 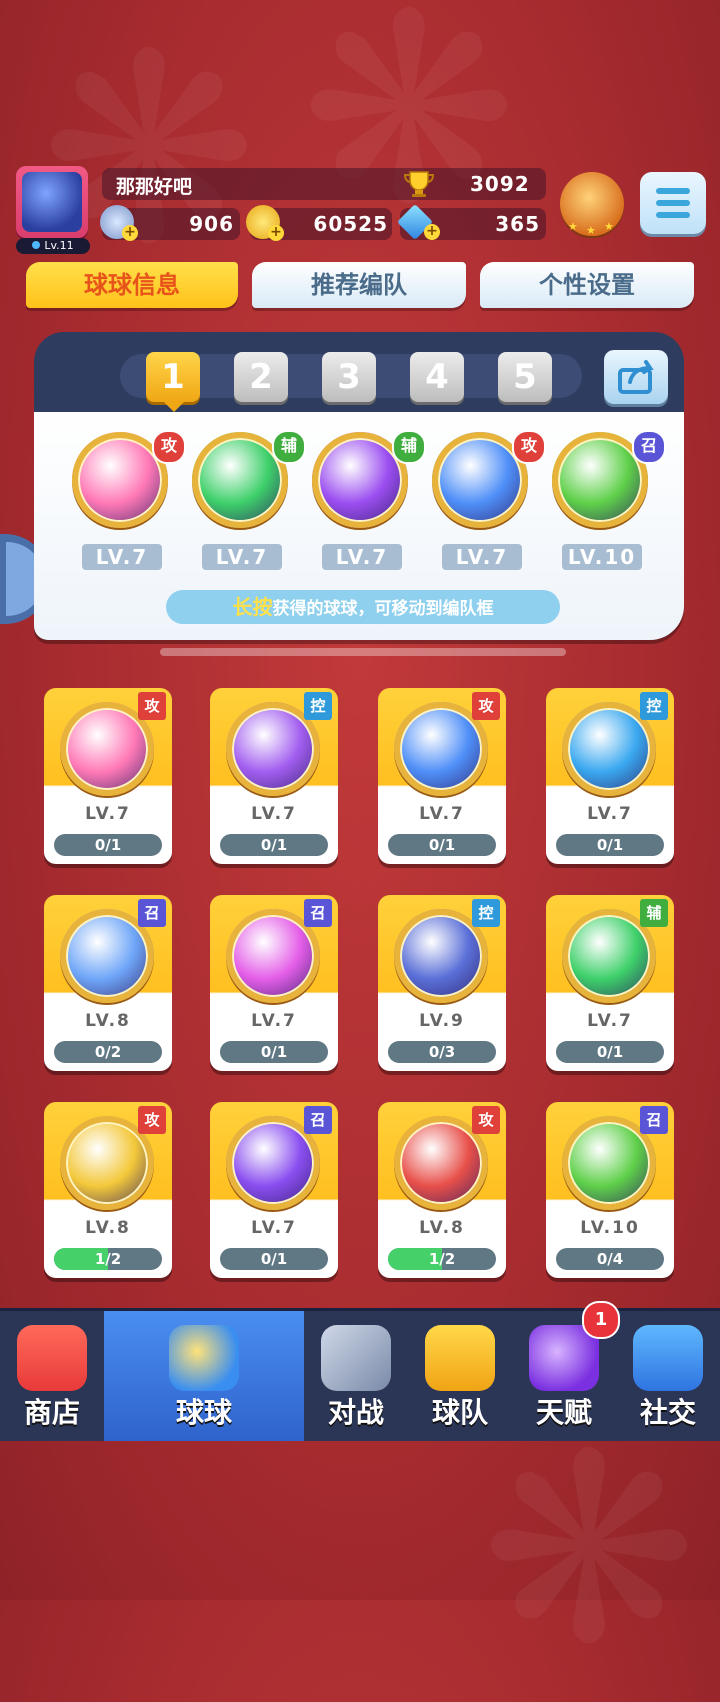 I want to click on nav-whistle: 球队, so click(x=460, y=1376).